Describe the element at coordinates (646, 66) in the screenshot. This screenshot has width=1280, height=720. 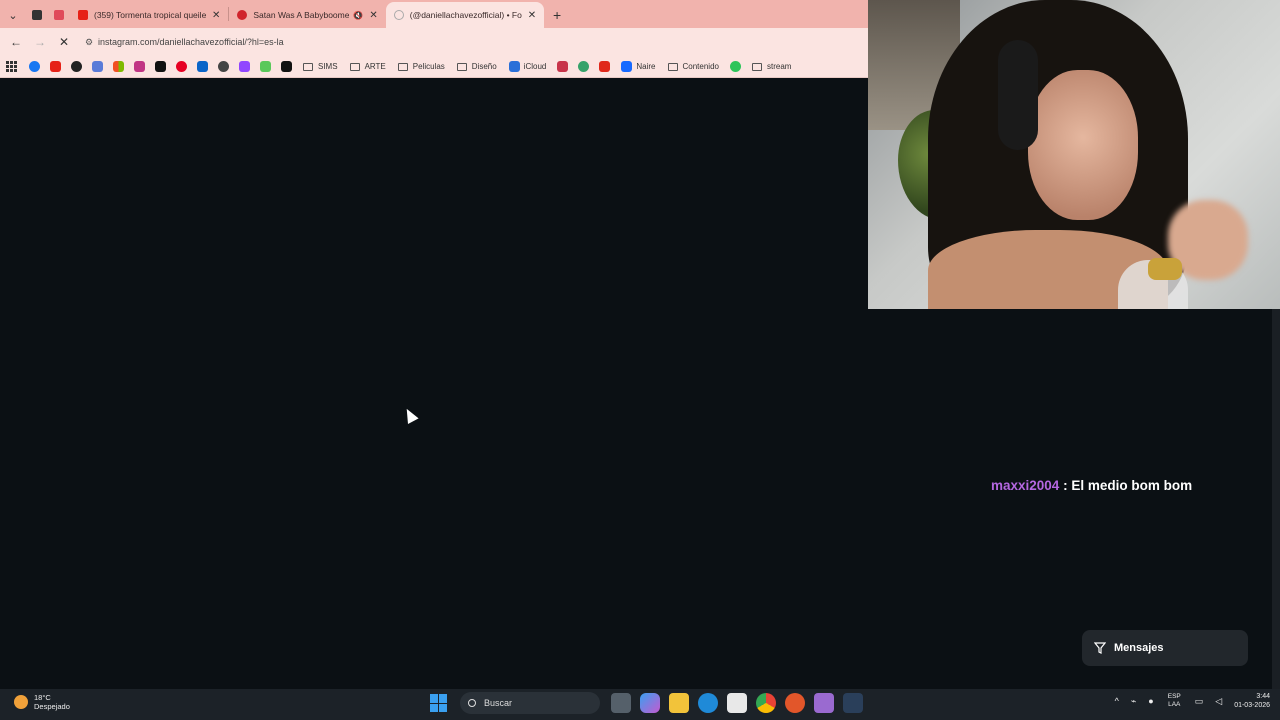
I see `bookmark-label: Naire` at that location.